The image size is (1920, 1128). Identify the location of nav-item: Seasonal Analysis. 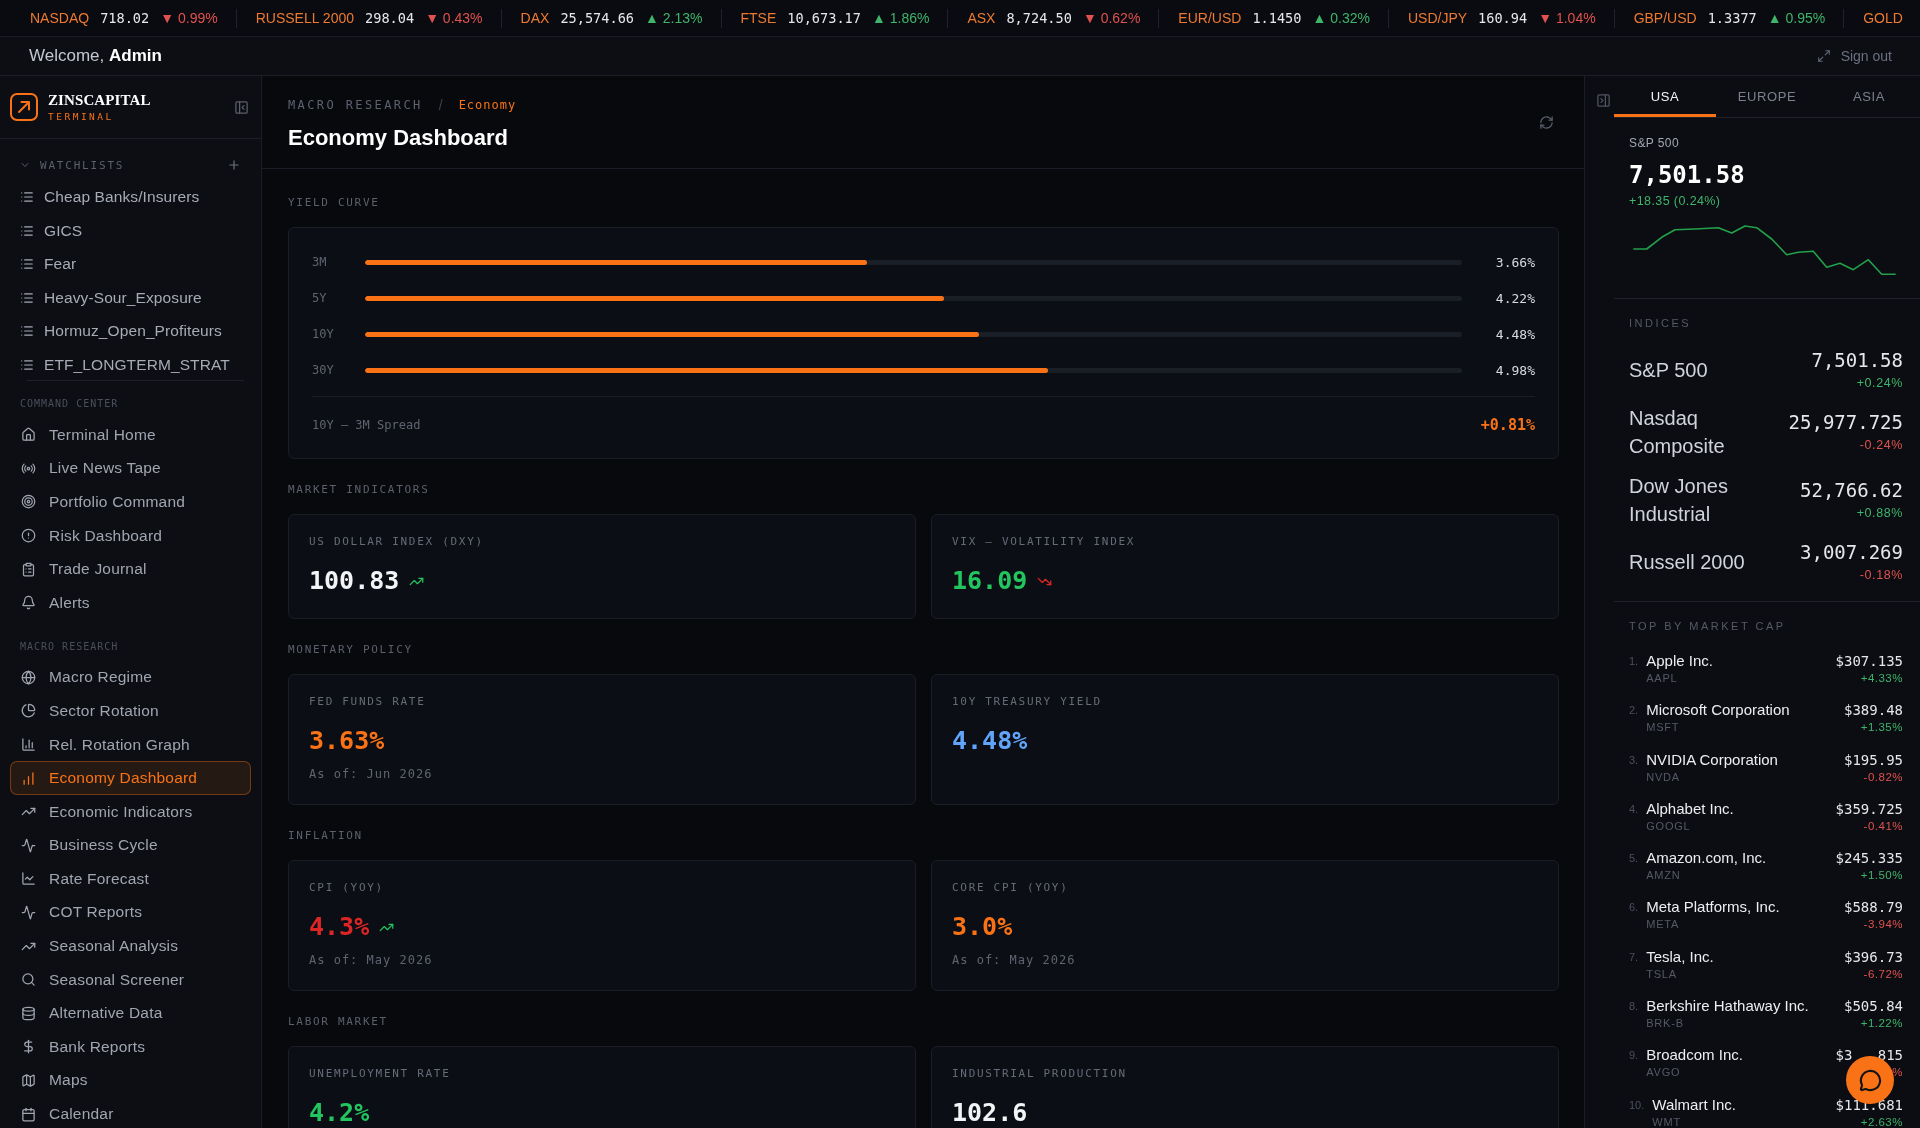
(130, 946).